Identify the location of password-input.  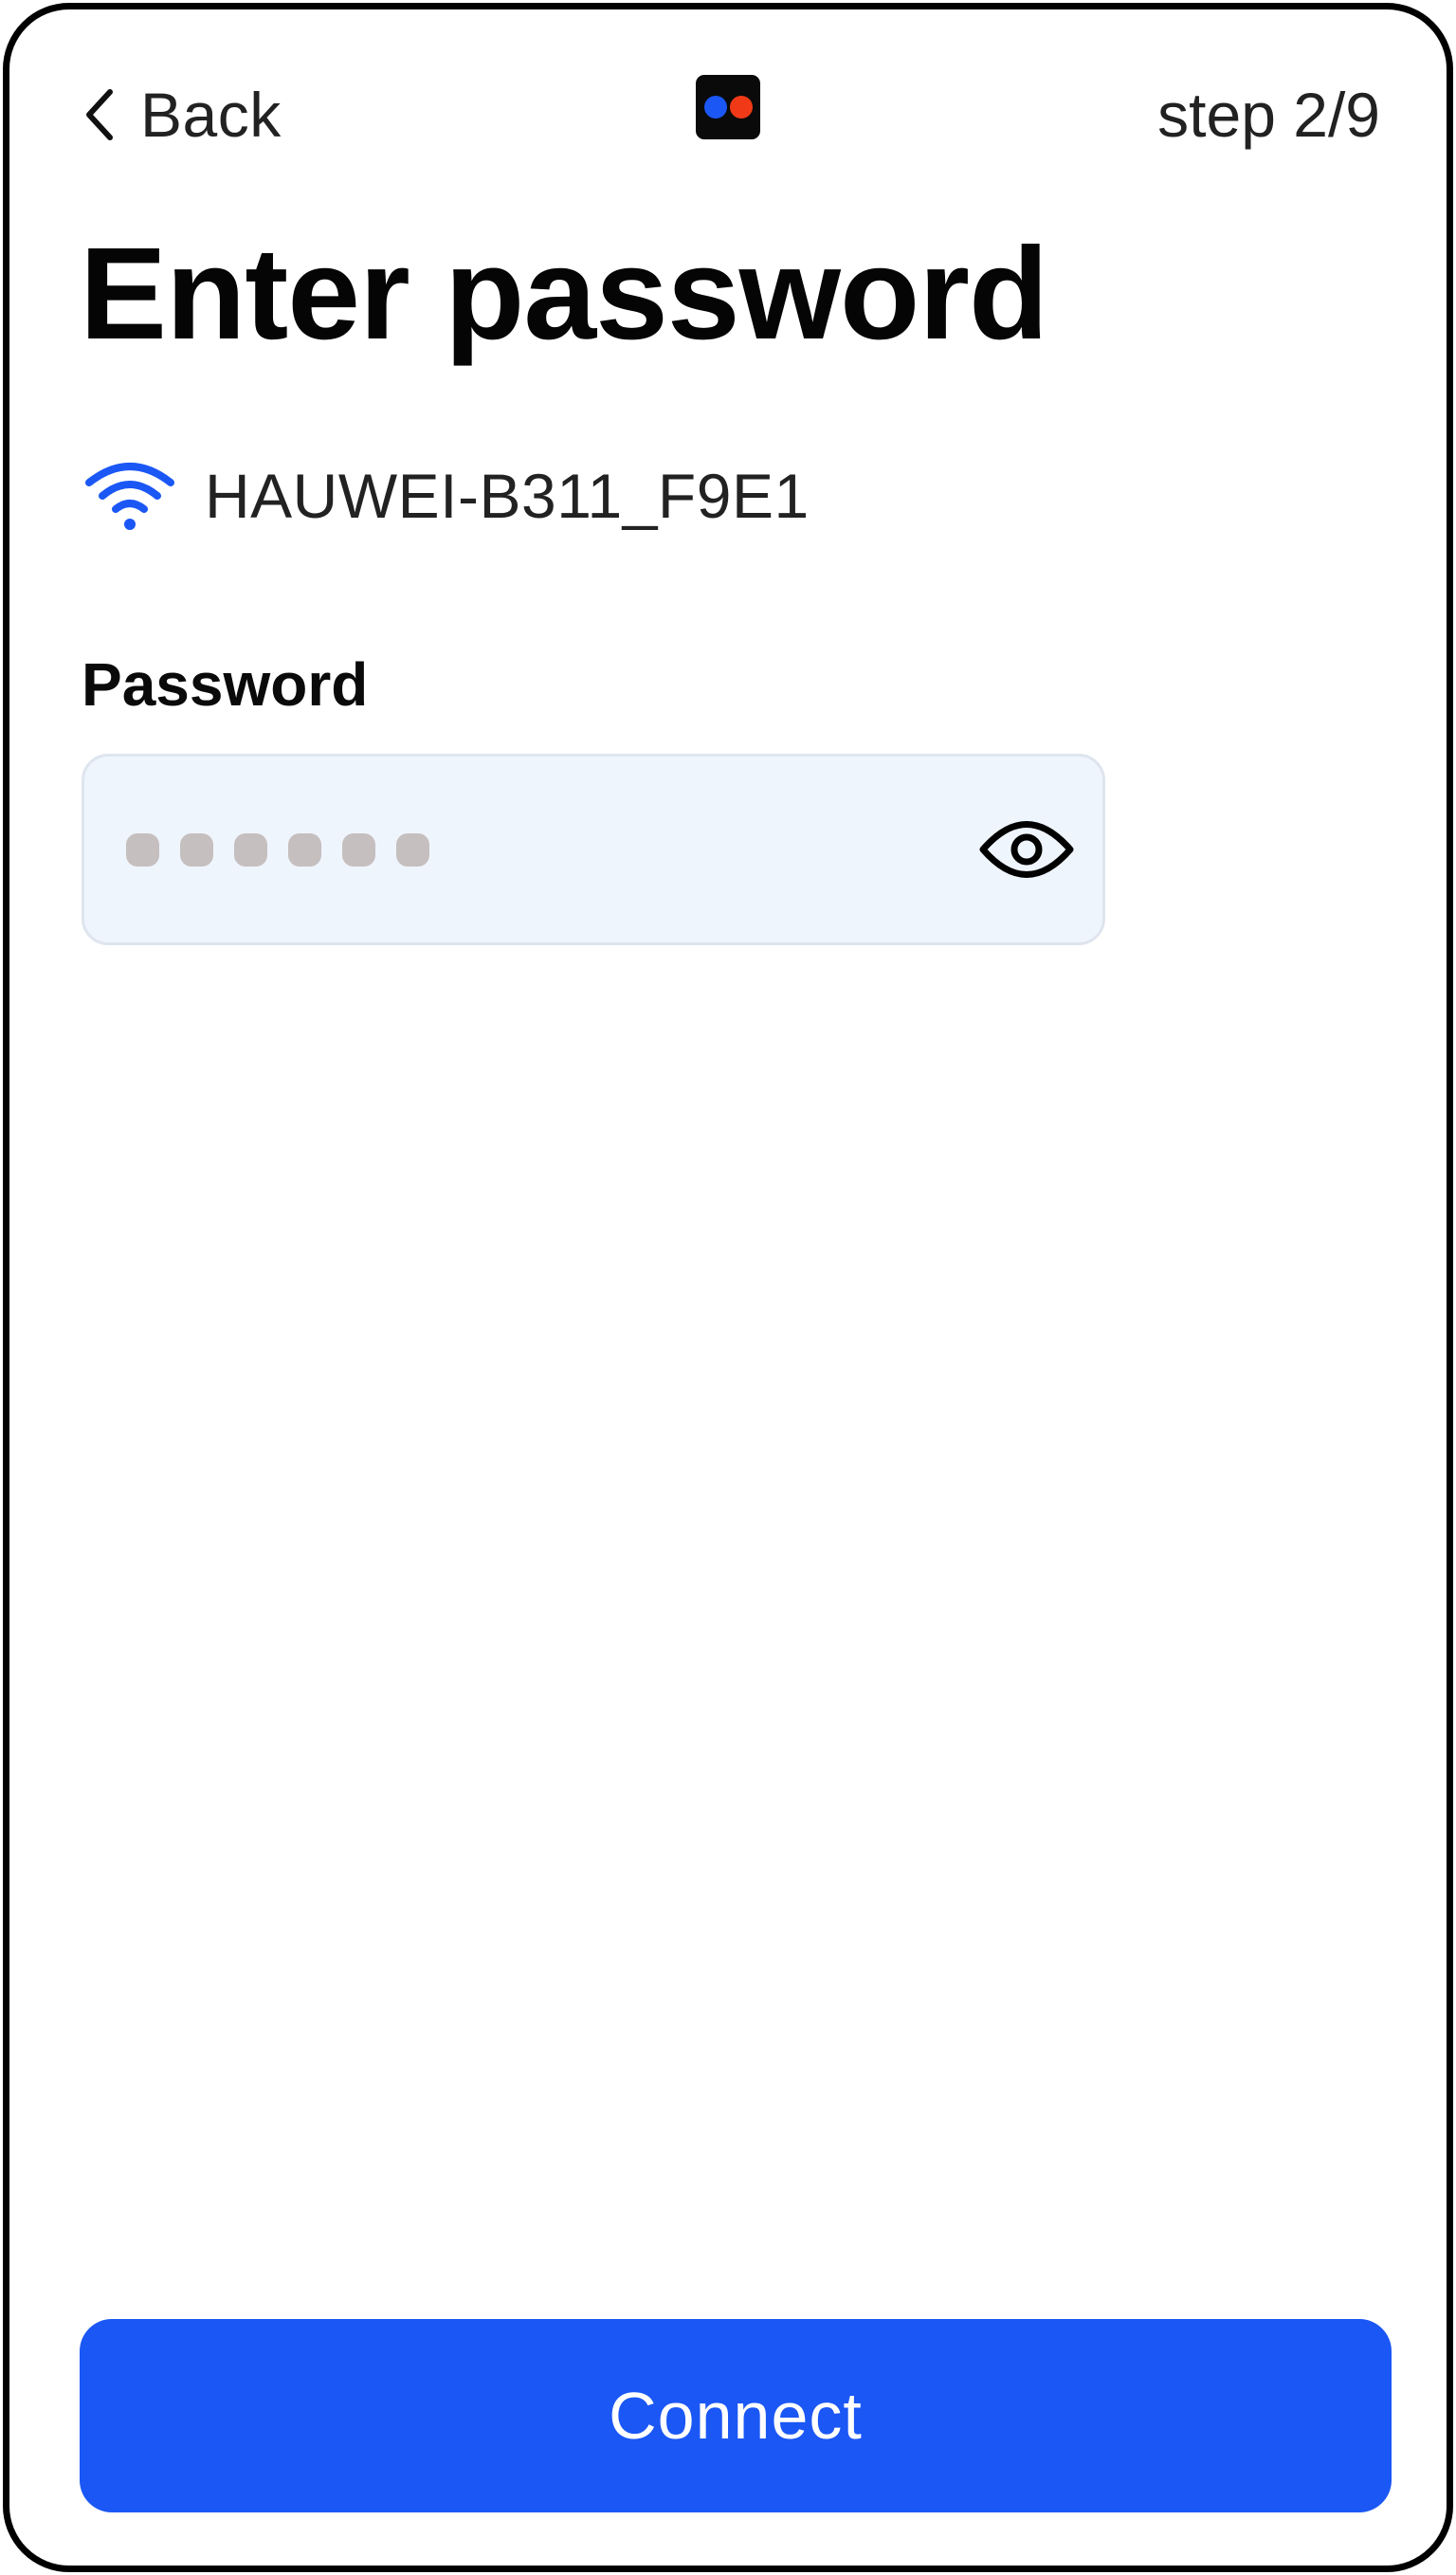
(593, 849).